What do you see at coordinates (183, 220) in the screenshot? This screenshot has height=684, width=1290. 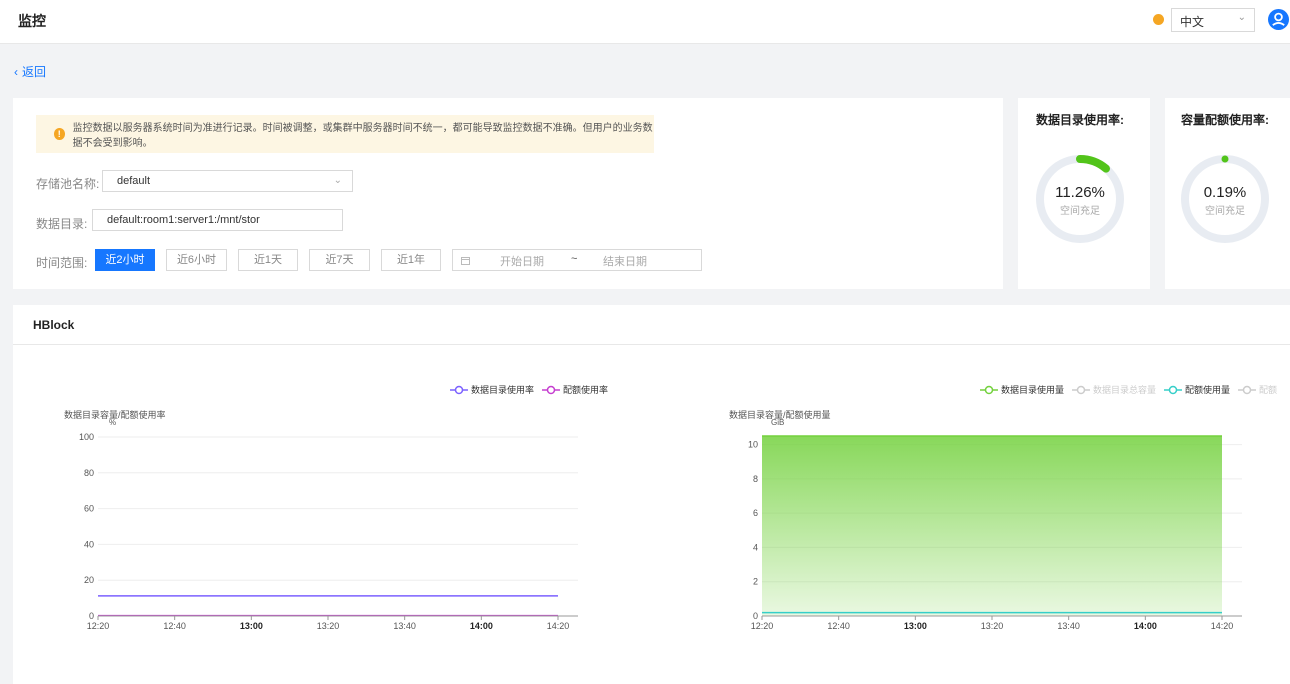 I see `dir-field-value: default:room1:server1:/mnt/stor` at bounding box center [183, 220].